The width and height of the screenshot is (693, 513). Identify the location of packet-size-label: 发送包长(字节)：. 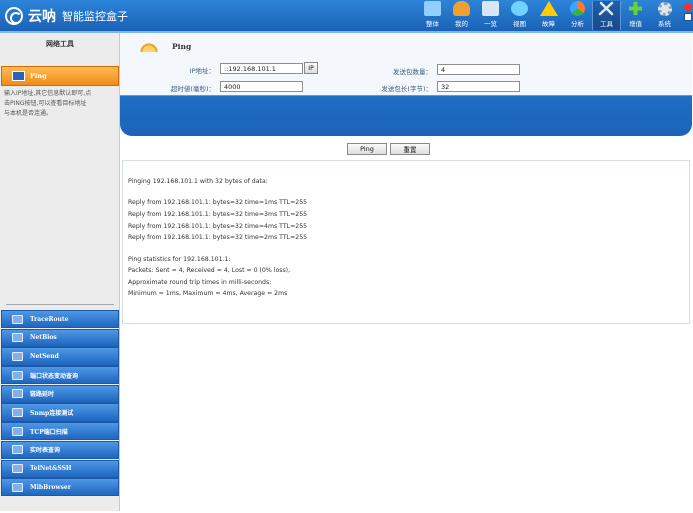
(406, 89).